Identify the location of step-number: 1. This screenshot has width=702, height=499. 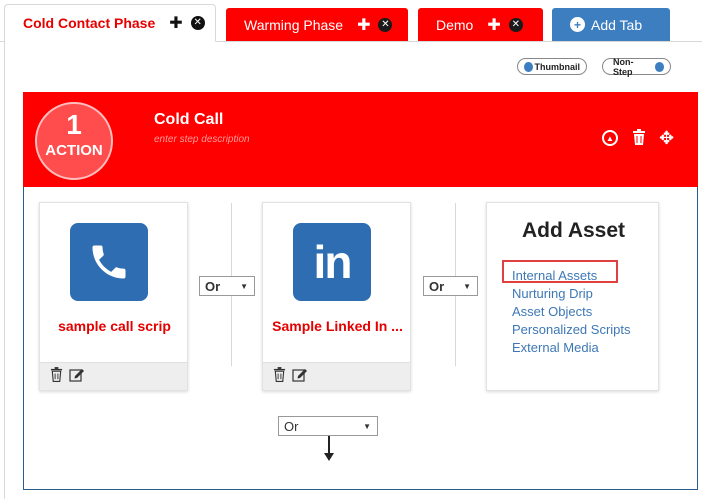
(74, 124).